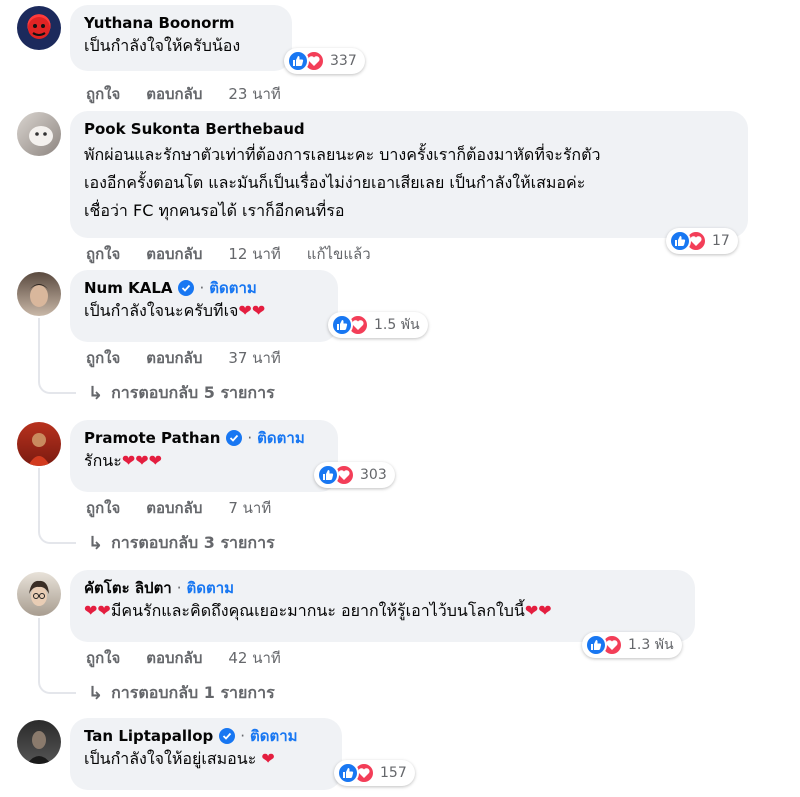 This screenshot has width=800, height=797. I want to click on reaction-count: 337, so click(343, 61).